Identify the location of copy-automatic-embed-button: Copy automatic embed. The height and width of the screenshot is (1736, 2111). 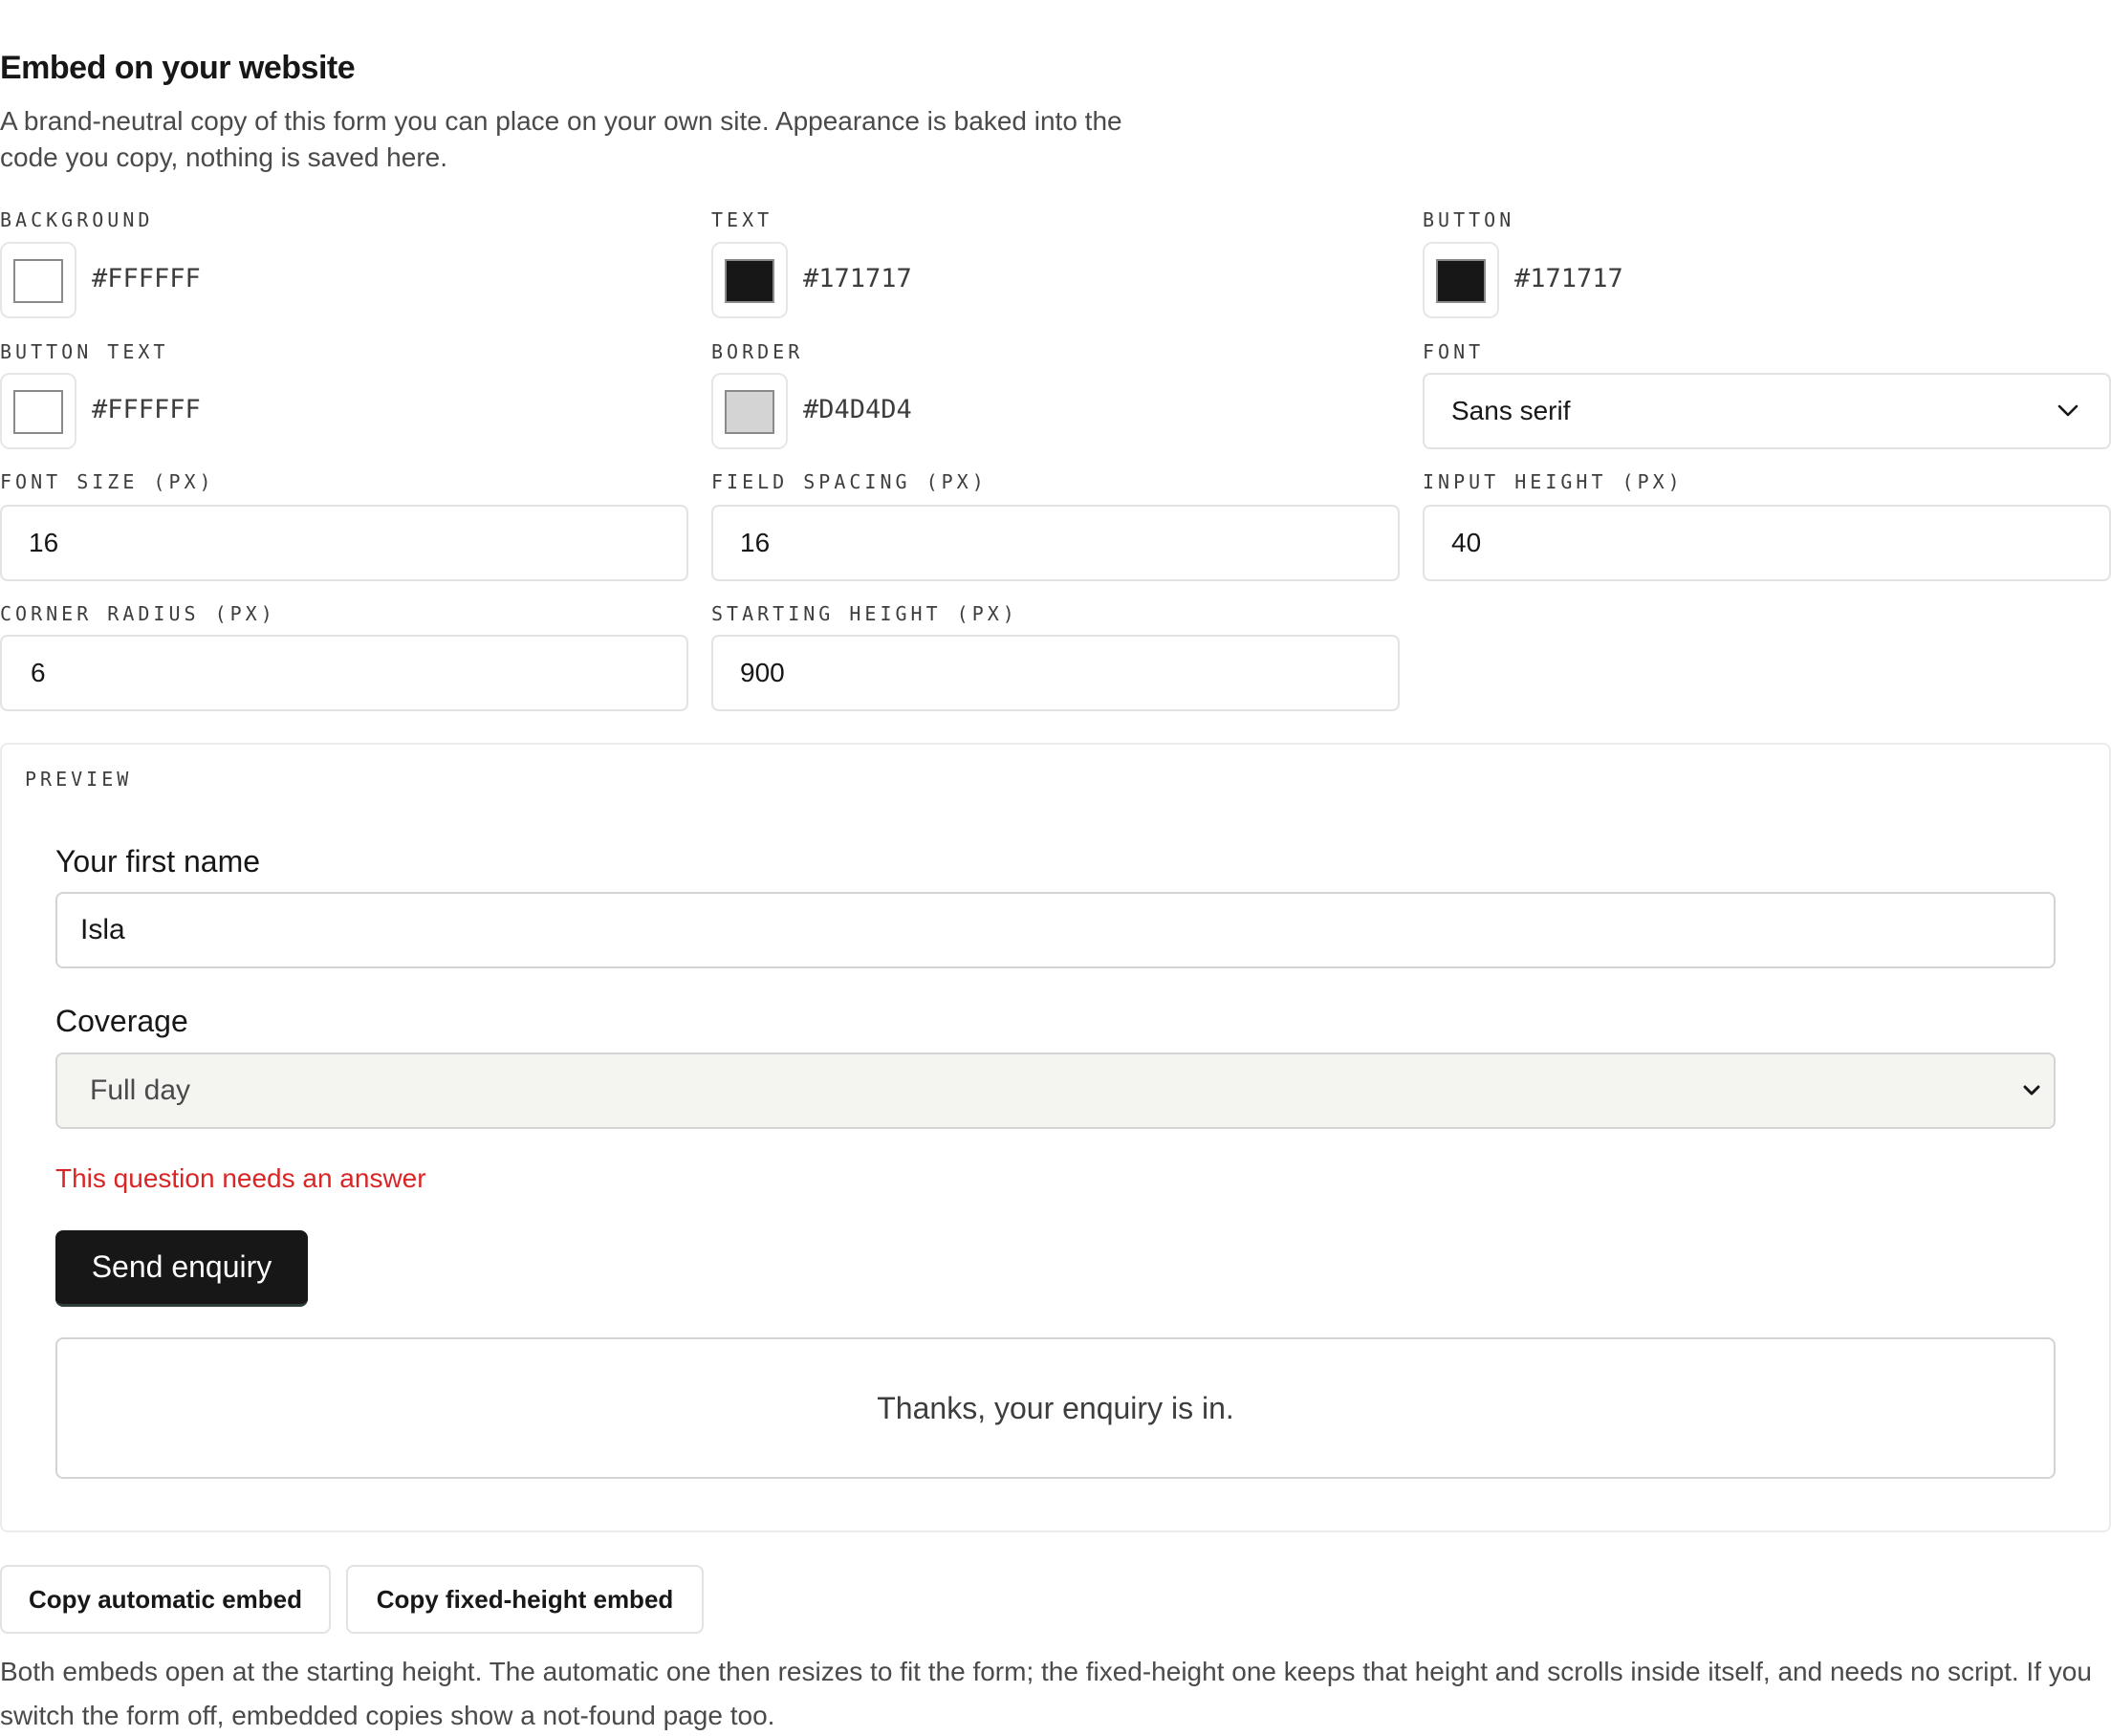
(165, 1599).